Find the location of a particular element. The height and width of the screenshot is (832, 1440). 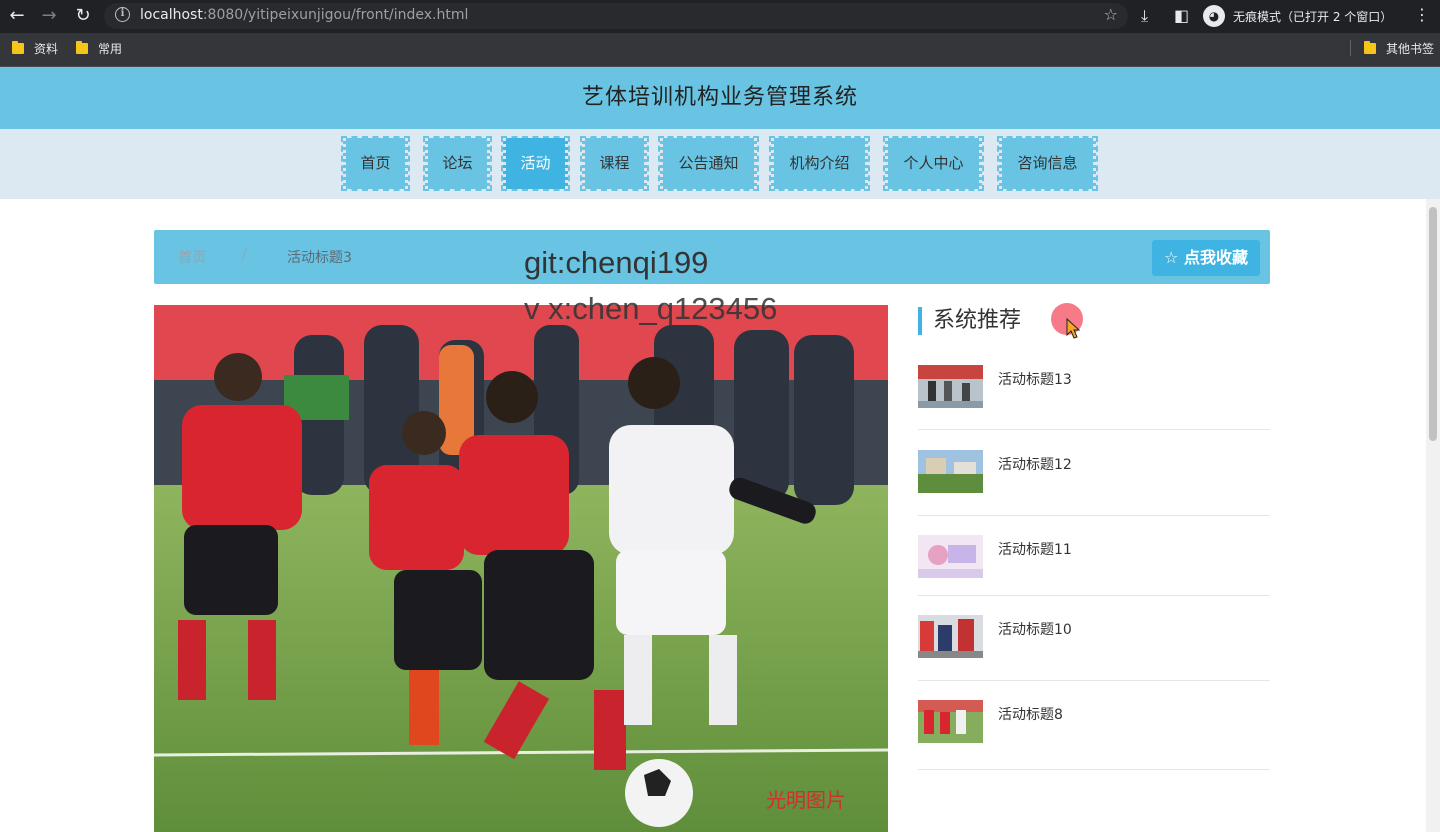

main-nav: 首页 论坛 活动 课程 公告通知 机构介绍 个人中心 咨询信息 is located at coordinates (720, 164).